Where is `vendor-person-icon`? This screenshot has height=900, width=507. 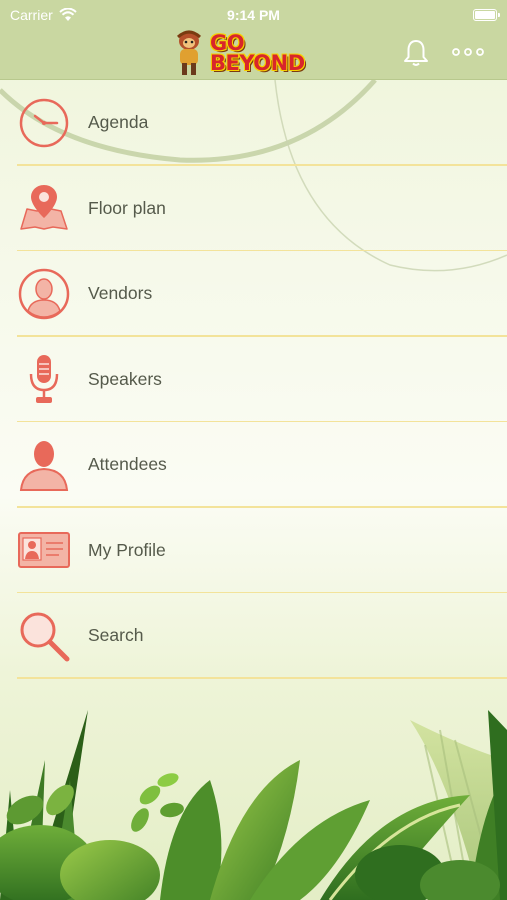 vendor-person-icon is located at coordinates (44, 293).